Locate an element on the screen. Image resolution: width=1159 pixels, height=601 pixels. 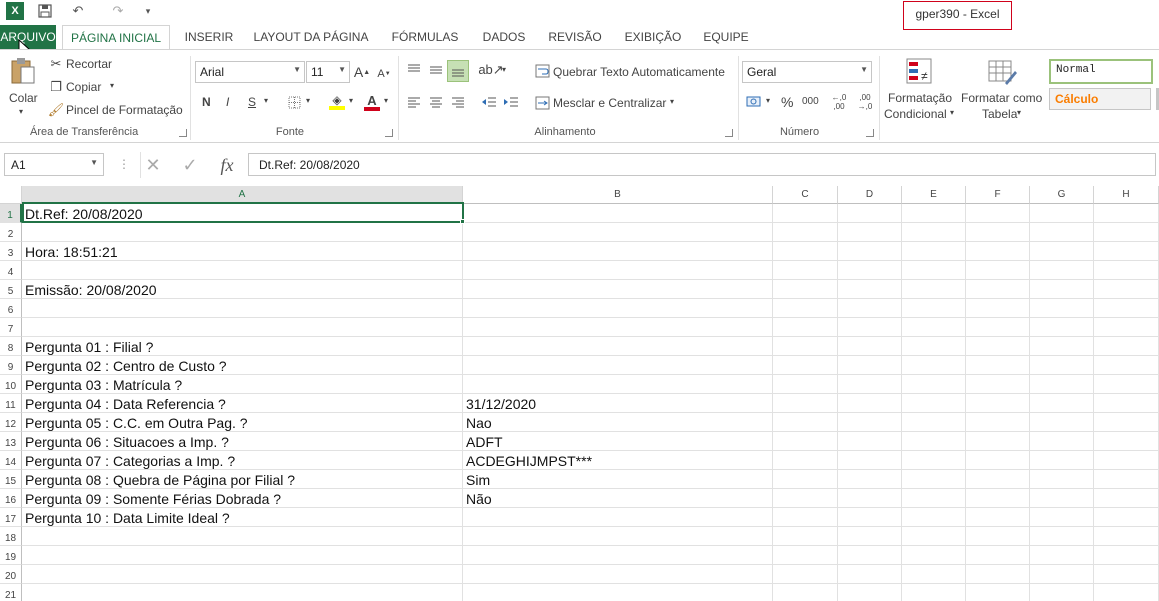
row-header: 4 is located at coordinates (11, 270).